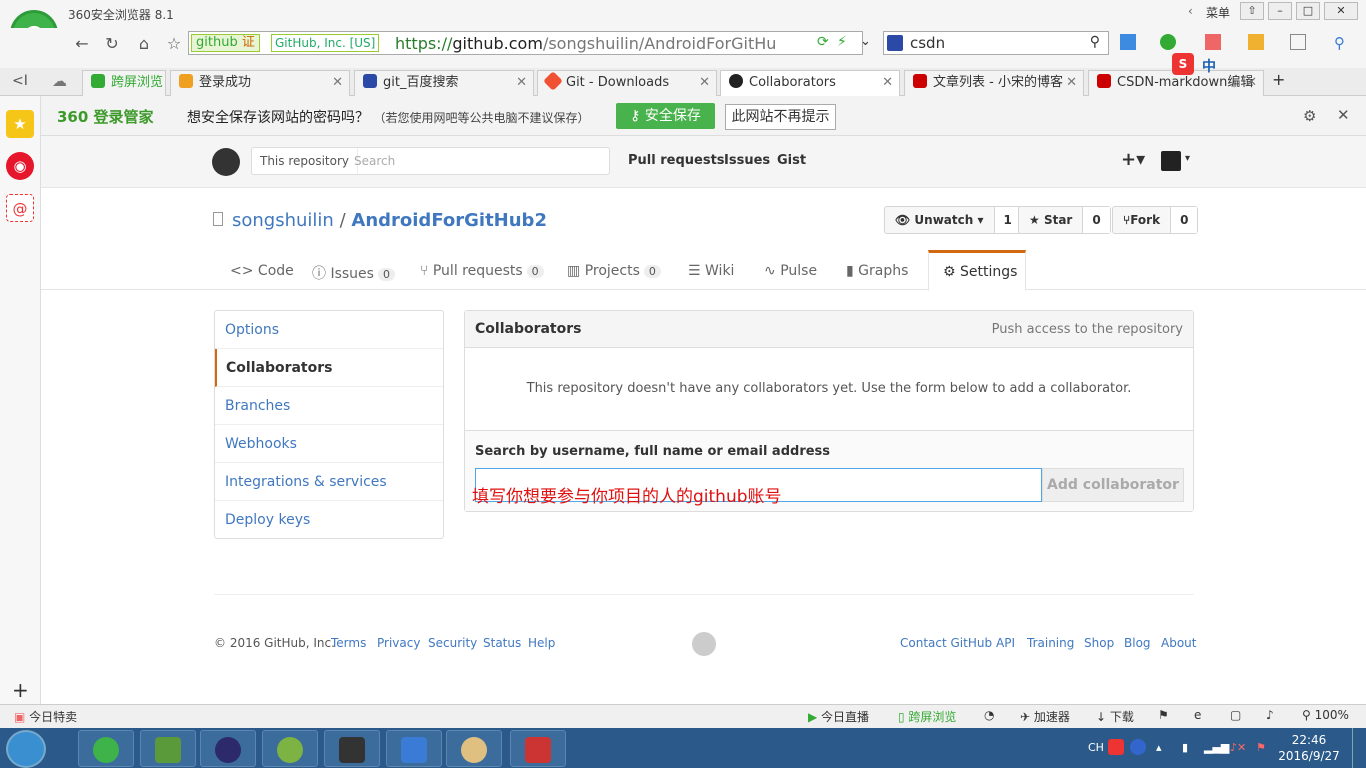  What do you see at coordinates (1280, 11) in the screenshot?
I see `minimize-button: –` at bounding box center [1280, 11].